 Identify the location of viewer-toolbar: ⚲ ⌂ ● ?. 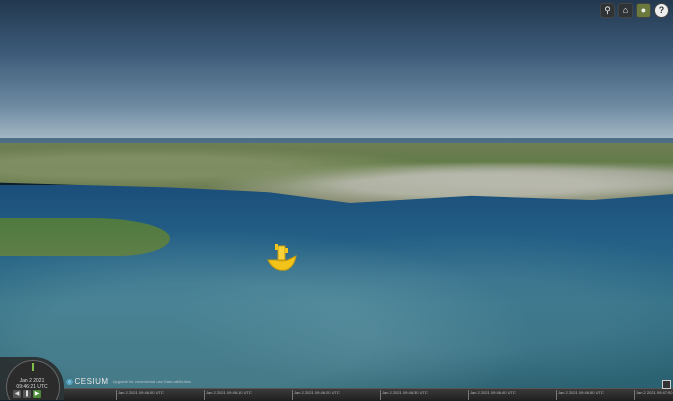
(634, 10).